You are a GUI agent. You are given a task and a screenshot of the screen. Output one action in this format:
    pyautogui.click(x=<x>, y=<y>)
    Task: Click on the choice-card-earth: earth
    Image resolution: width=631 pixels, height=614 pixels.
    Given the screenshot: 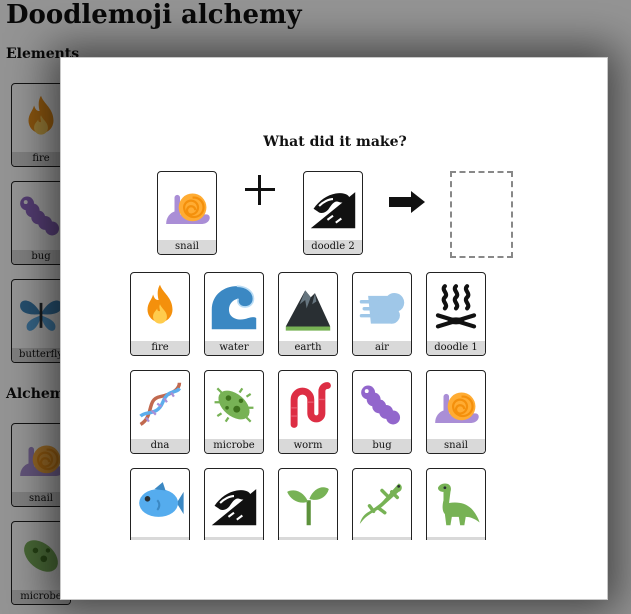 What is the action you would take?
    pyautogui.click(x=308, y=314)
    